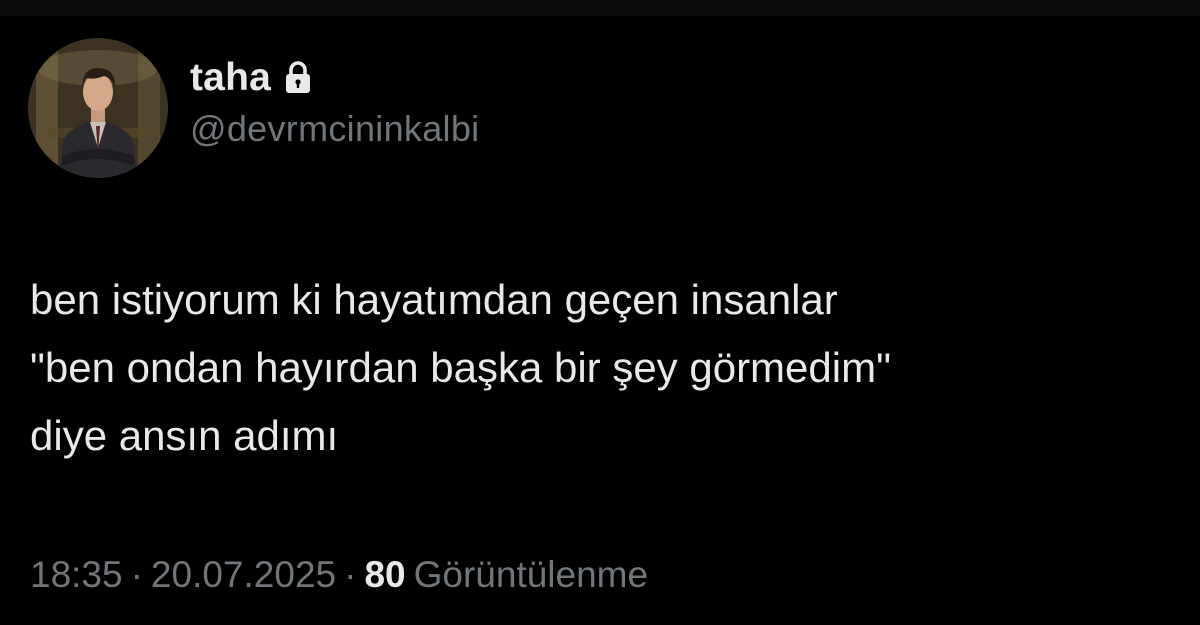  Describe the element at coordinates (243, 574) in the screenshot. I see `tweet-date: 20.07.2025` at that location.